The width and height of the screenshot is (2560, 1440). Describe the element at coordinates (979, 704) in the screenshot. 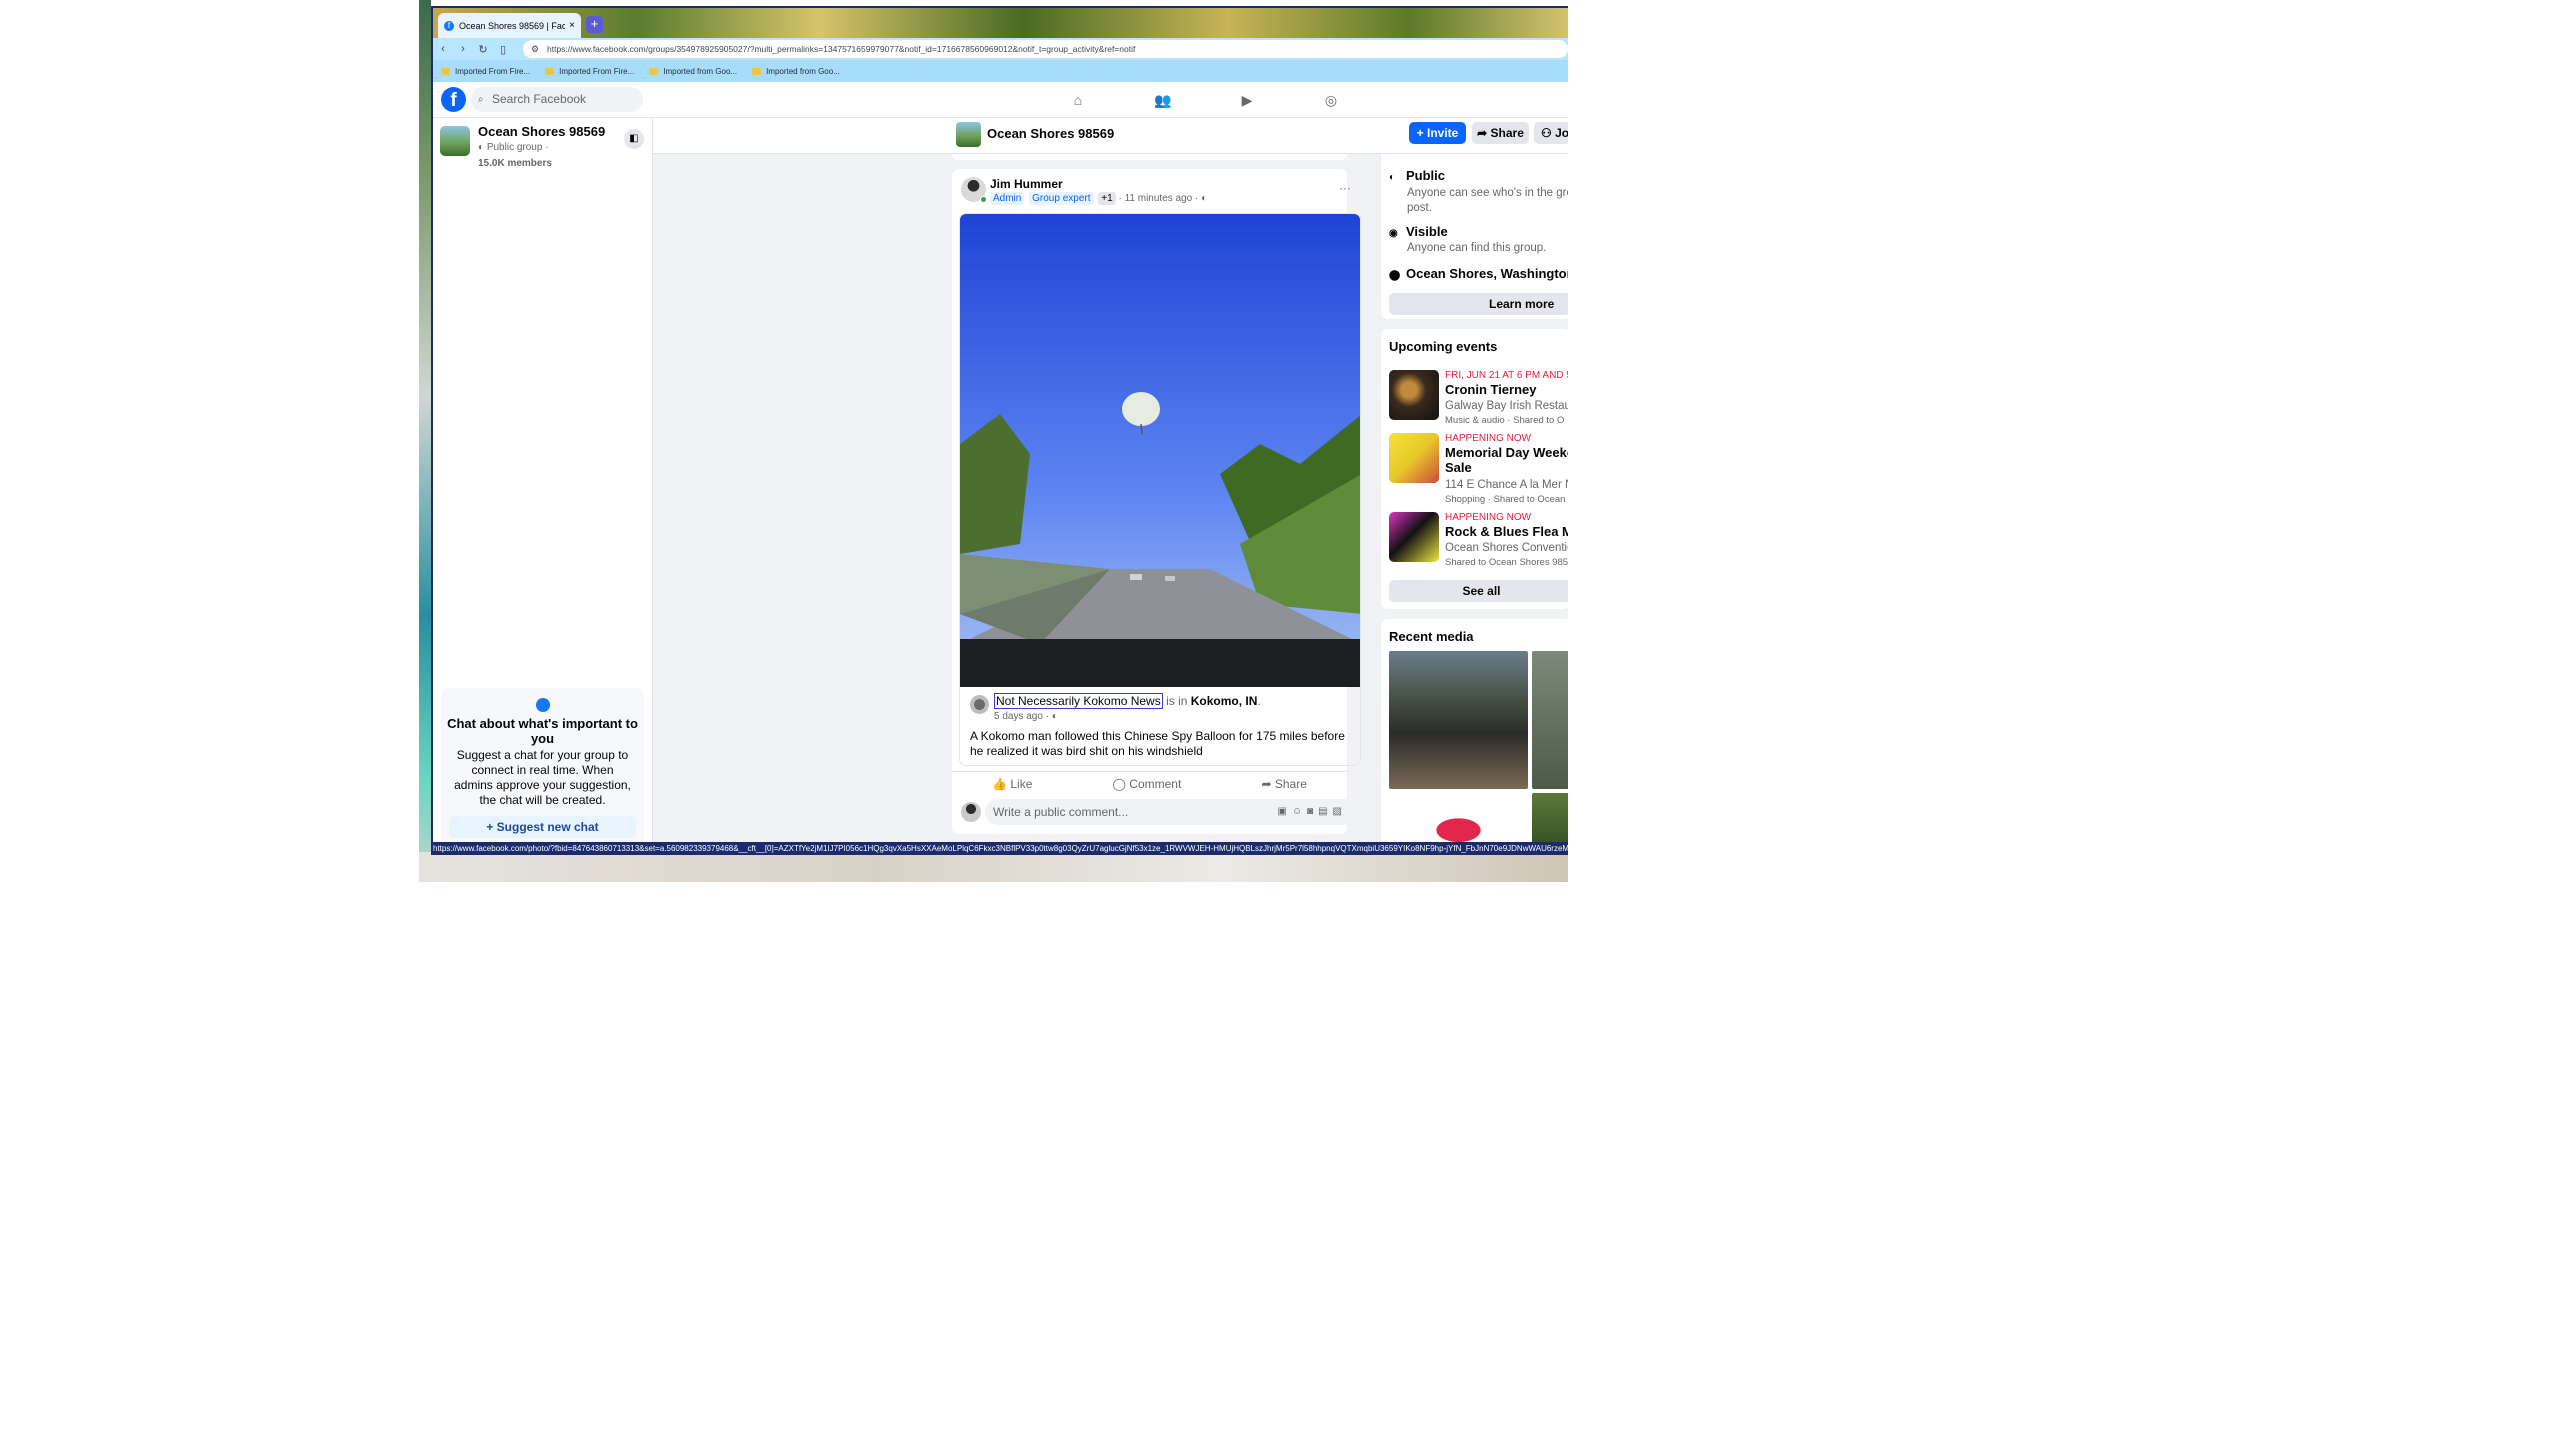

I see `source-avatar` at that location.